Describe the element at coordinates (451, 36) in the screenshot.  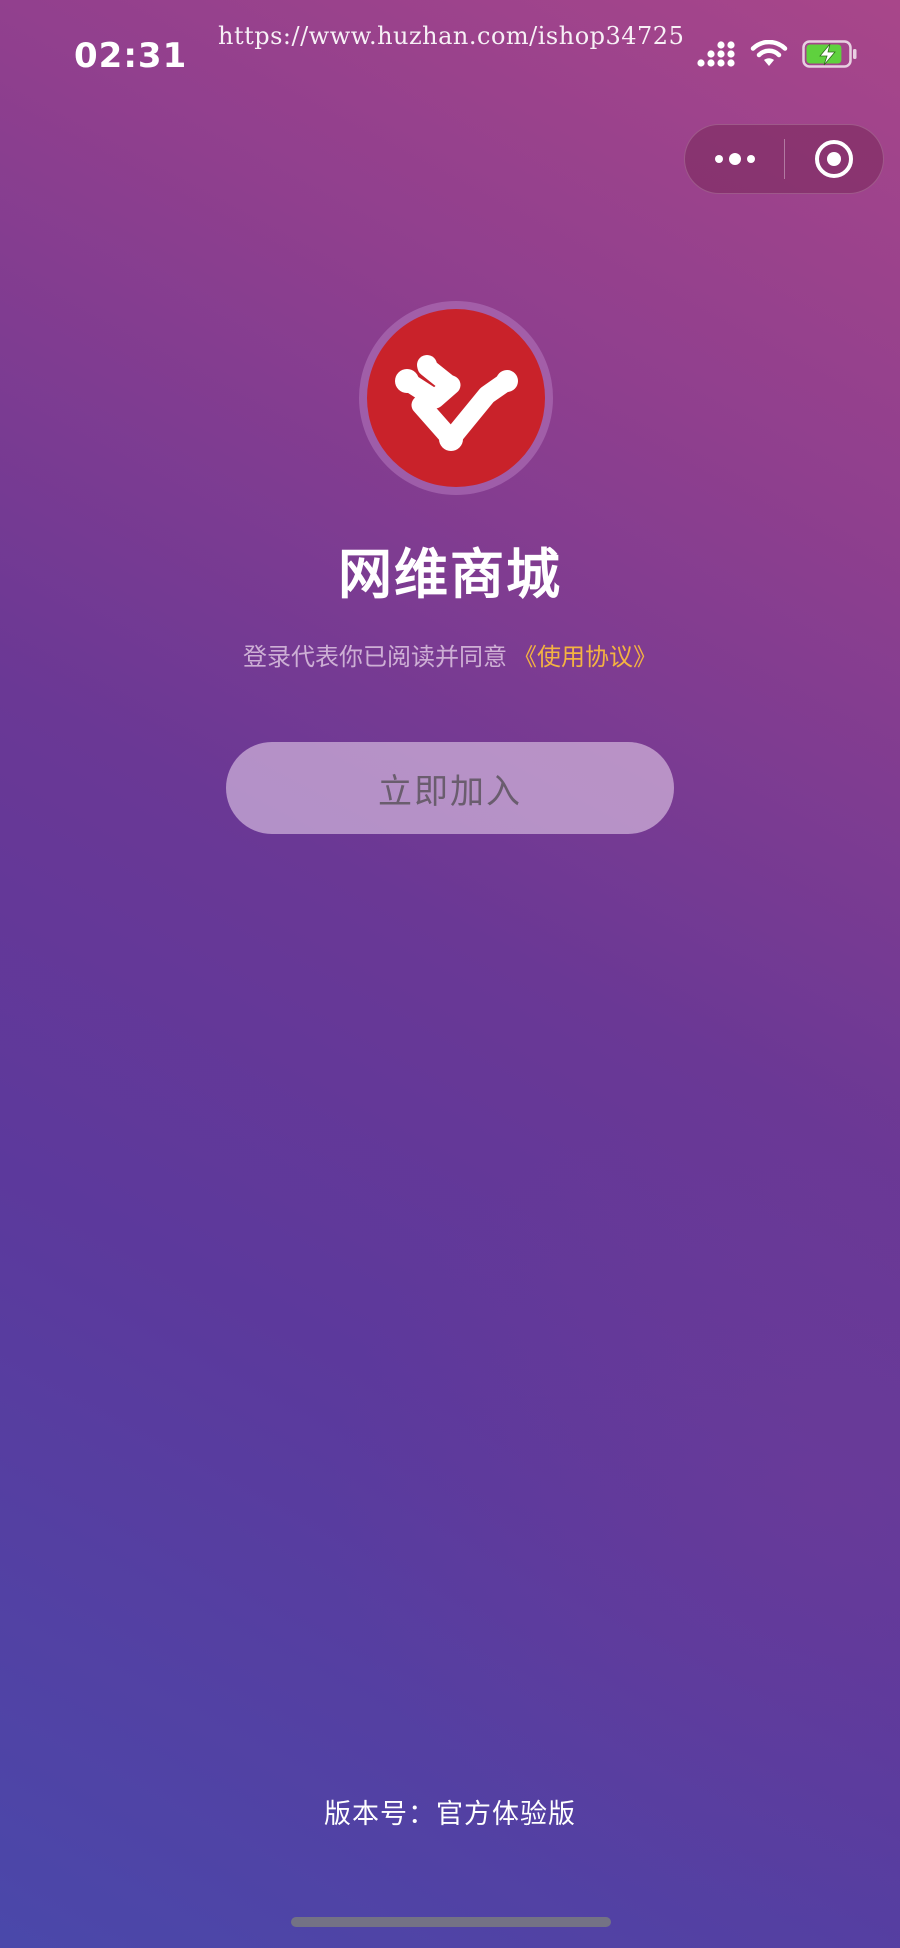
I see `watermark-text: https://www.huzhan.com/ishop34725` at that location.